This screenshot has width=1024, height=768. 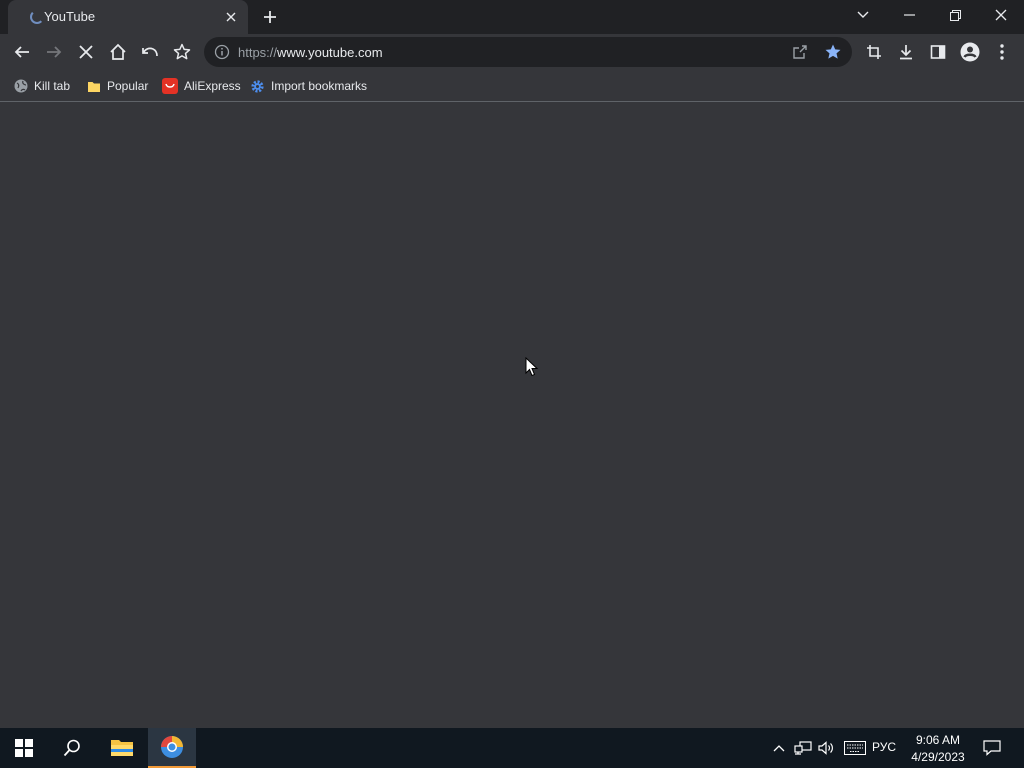 What do you see at coordinates (528, 52) in the screenshot?
I see `address-bar: https://www.youtube.com` at bounding box center [528, 52].